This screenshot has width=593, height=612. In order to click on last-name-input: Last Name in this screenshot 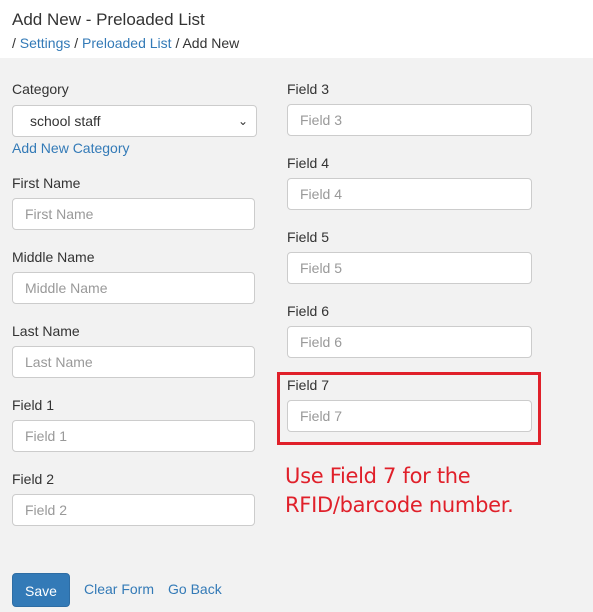, I will do `click(133, 362)`.